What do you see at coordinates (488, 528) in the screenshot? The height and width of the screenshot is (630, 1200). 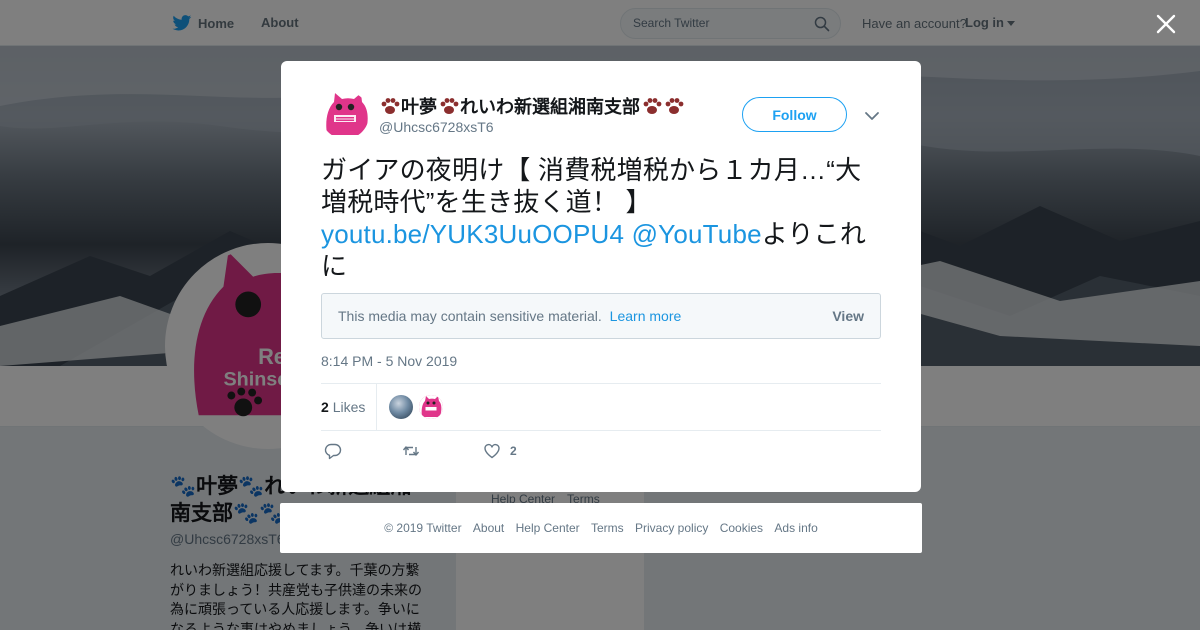 I see `footer-link-about: About` at bounding box center [488, 528].